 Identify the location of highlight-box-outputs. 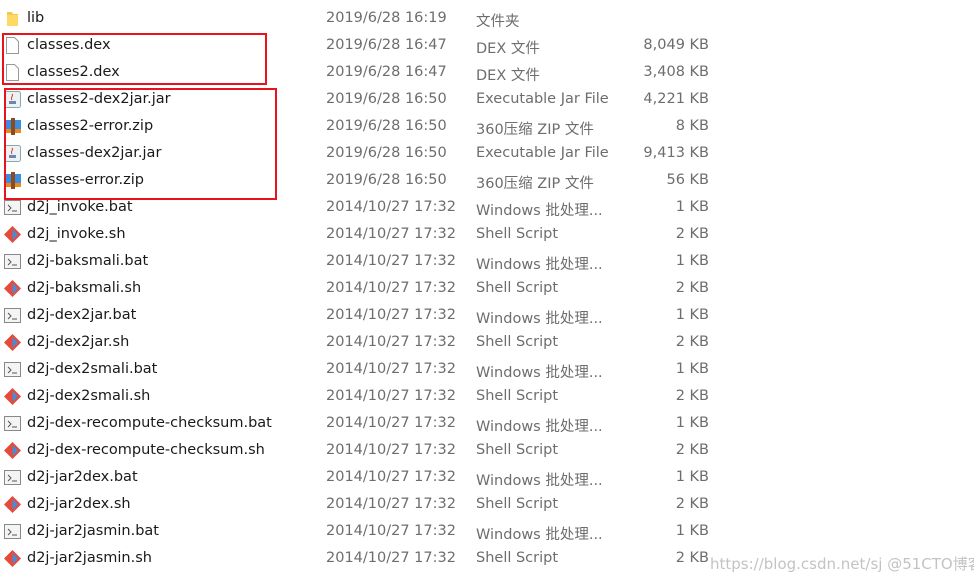
(140, 144).